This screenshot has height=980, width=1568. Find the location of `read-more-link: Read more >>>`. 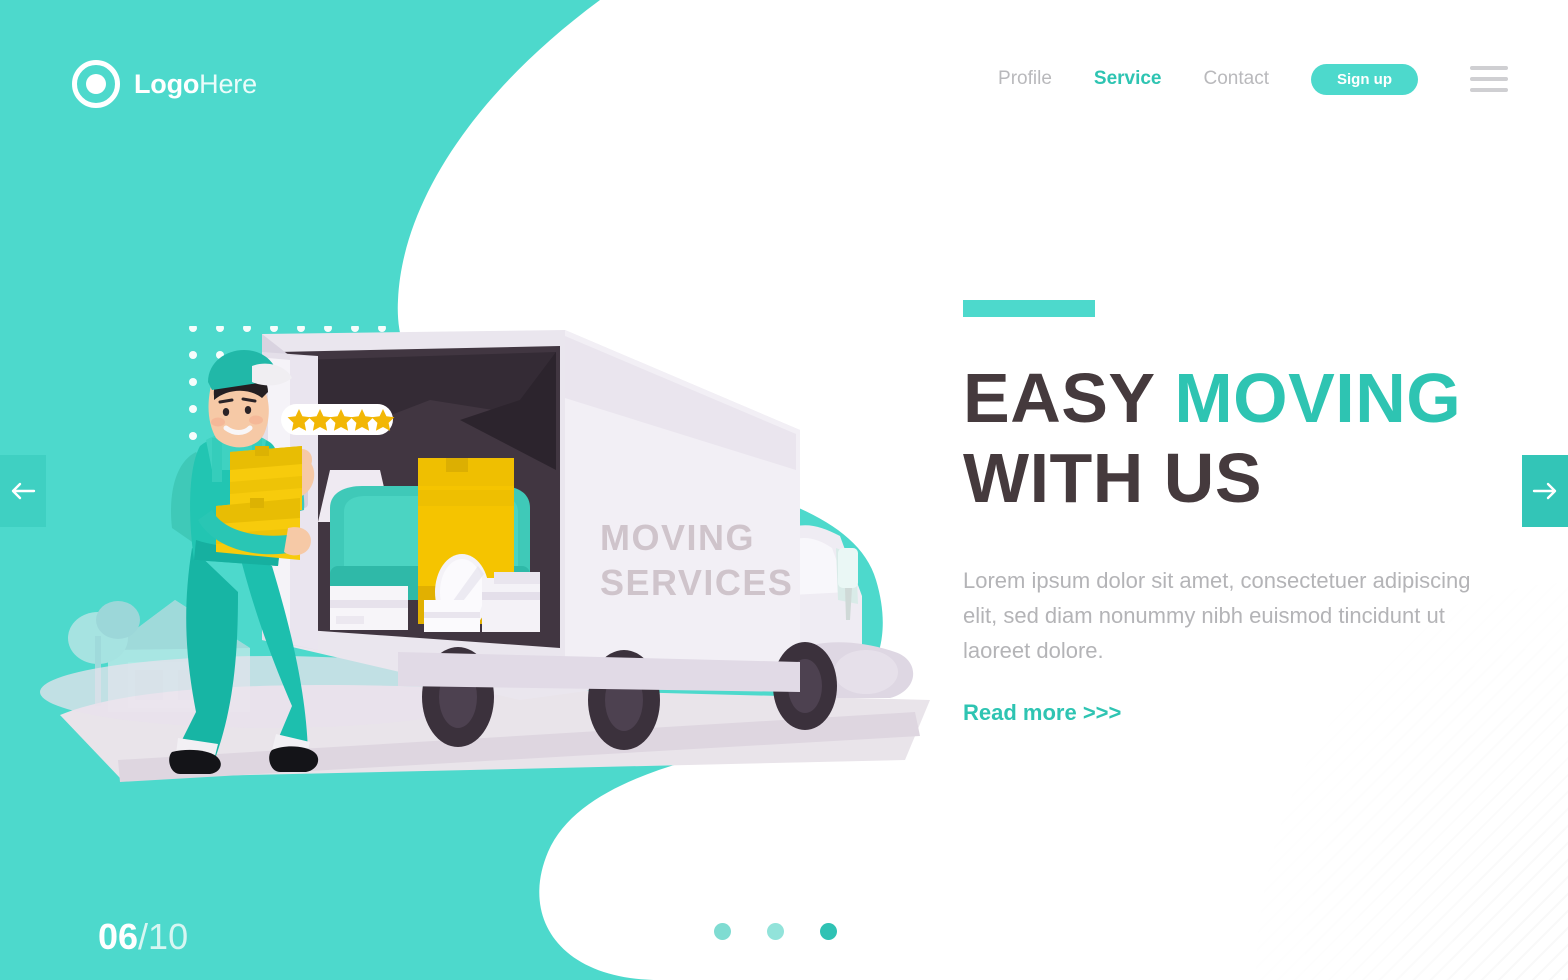

read-more-link: Read more >>> is located at coordinates (1042, 713).